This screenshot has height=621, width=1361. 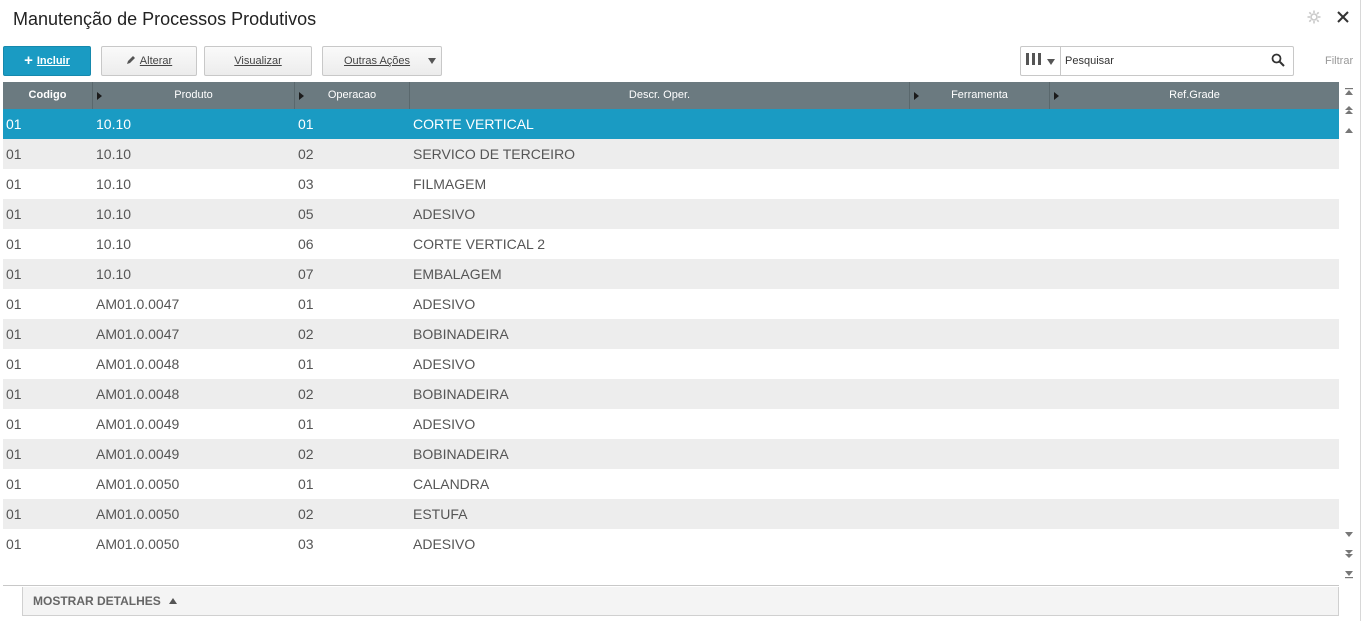 What do you see at coordinates (1349, 333) in the screenshot?
I see `vertical-scrollbar` at bounding box center [1349, 333].